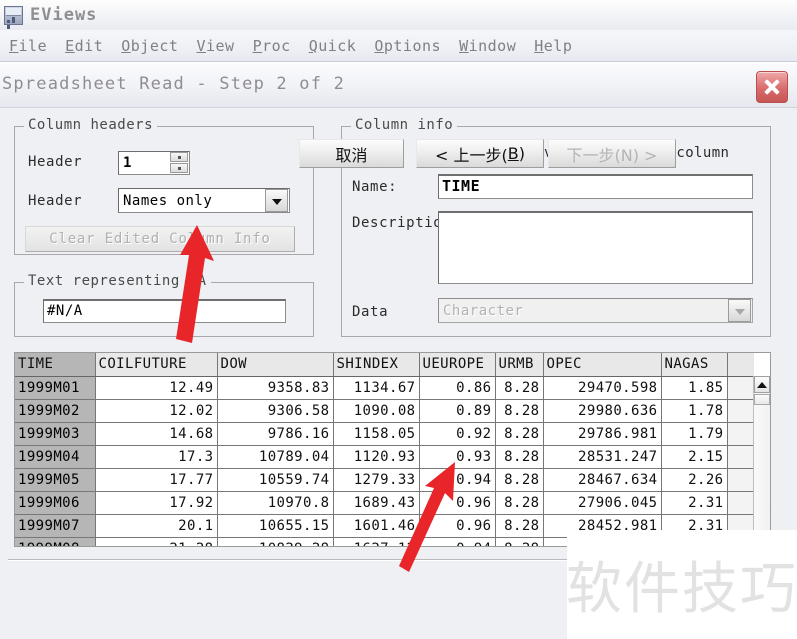 This screenshot has width=797, height=639. Describe the element at coordinates (55, 434) in the screenshot. I see `preview-row-header: 1999M03` at that location.